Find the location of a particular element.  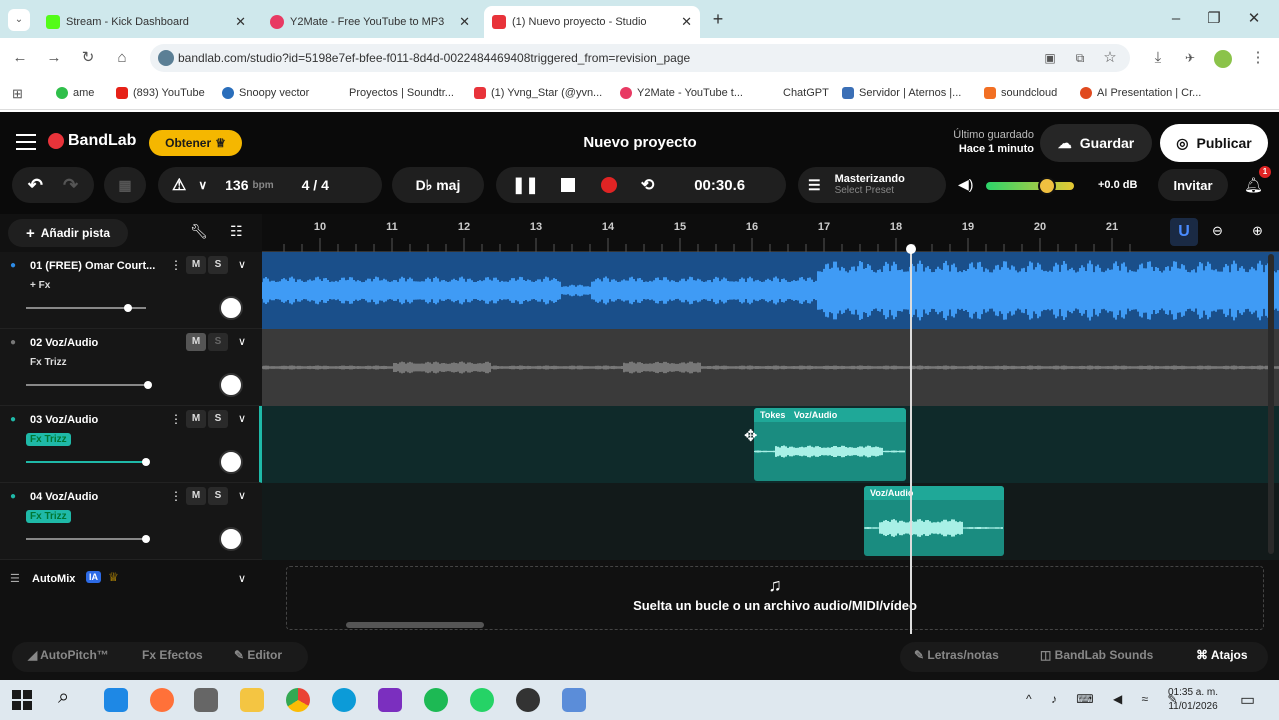

project-title: Nuevo proyecto is located at coordinates (640, 142).